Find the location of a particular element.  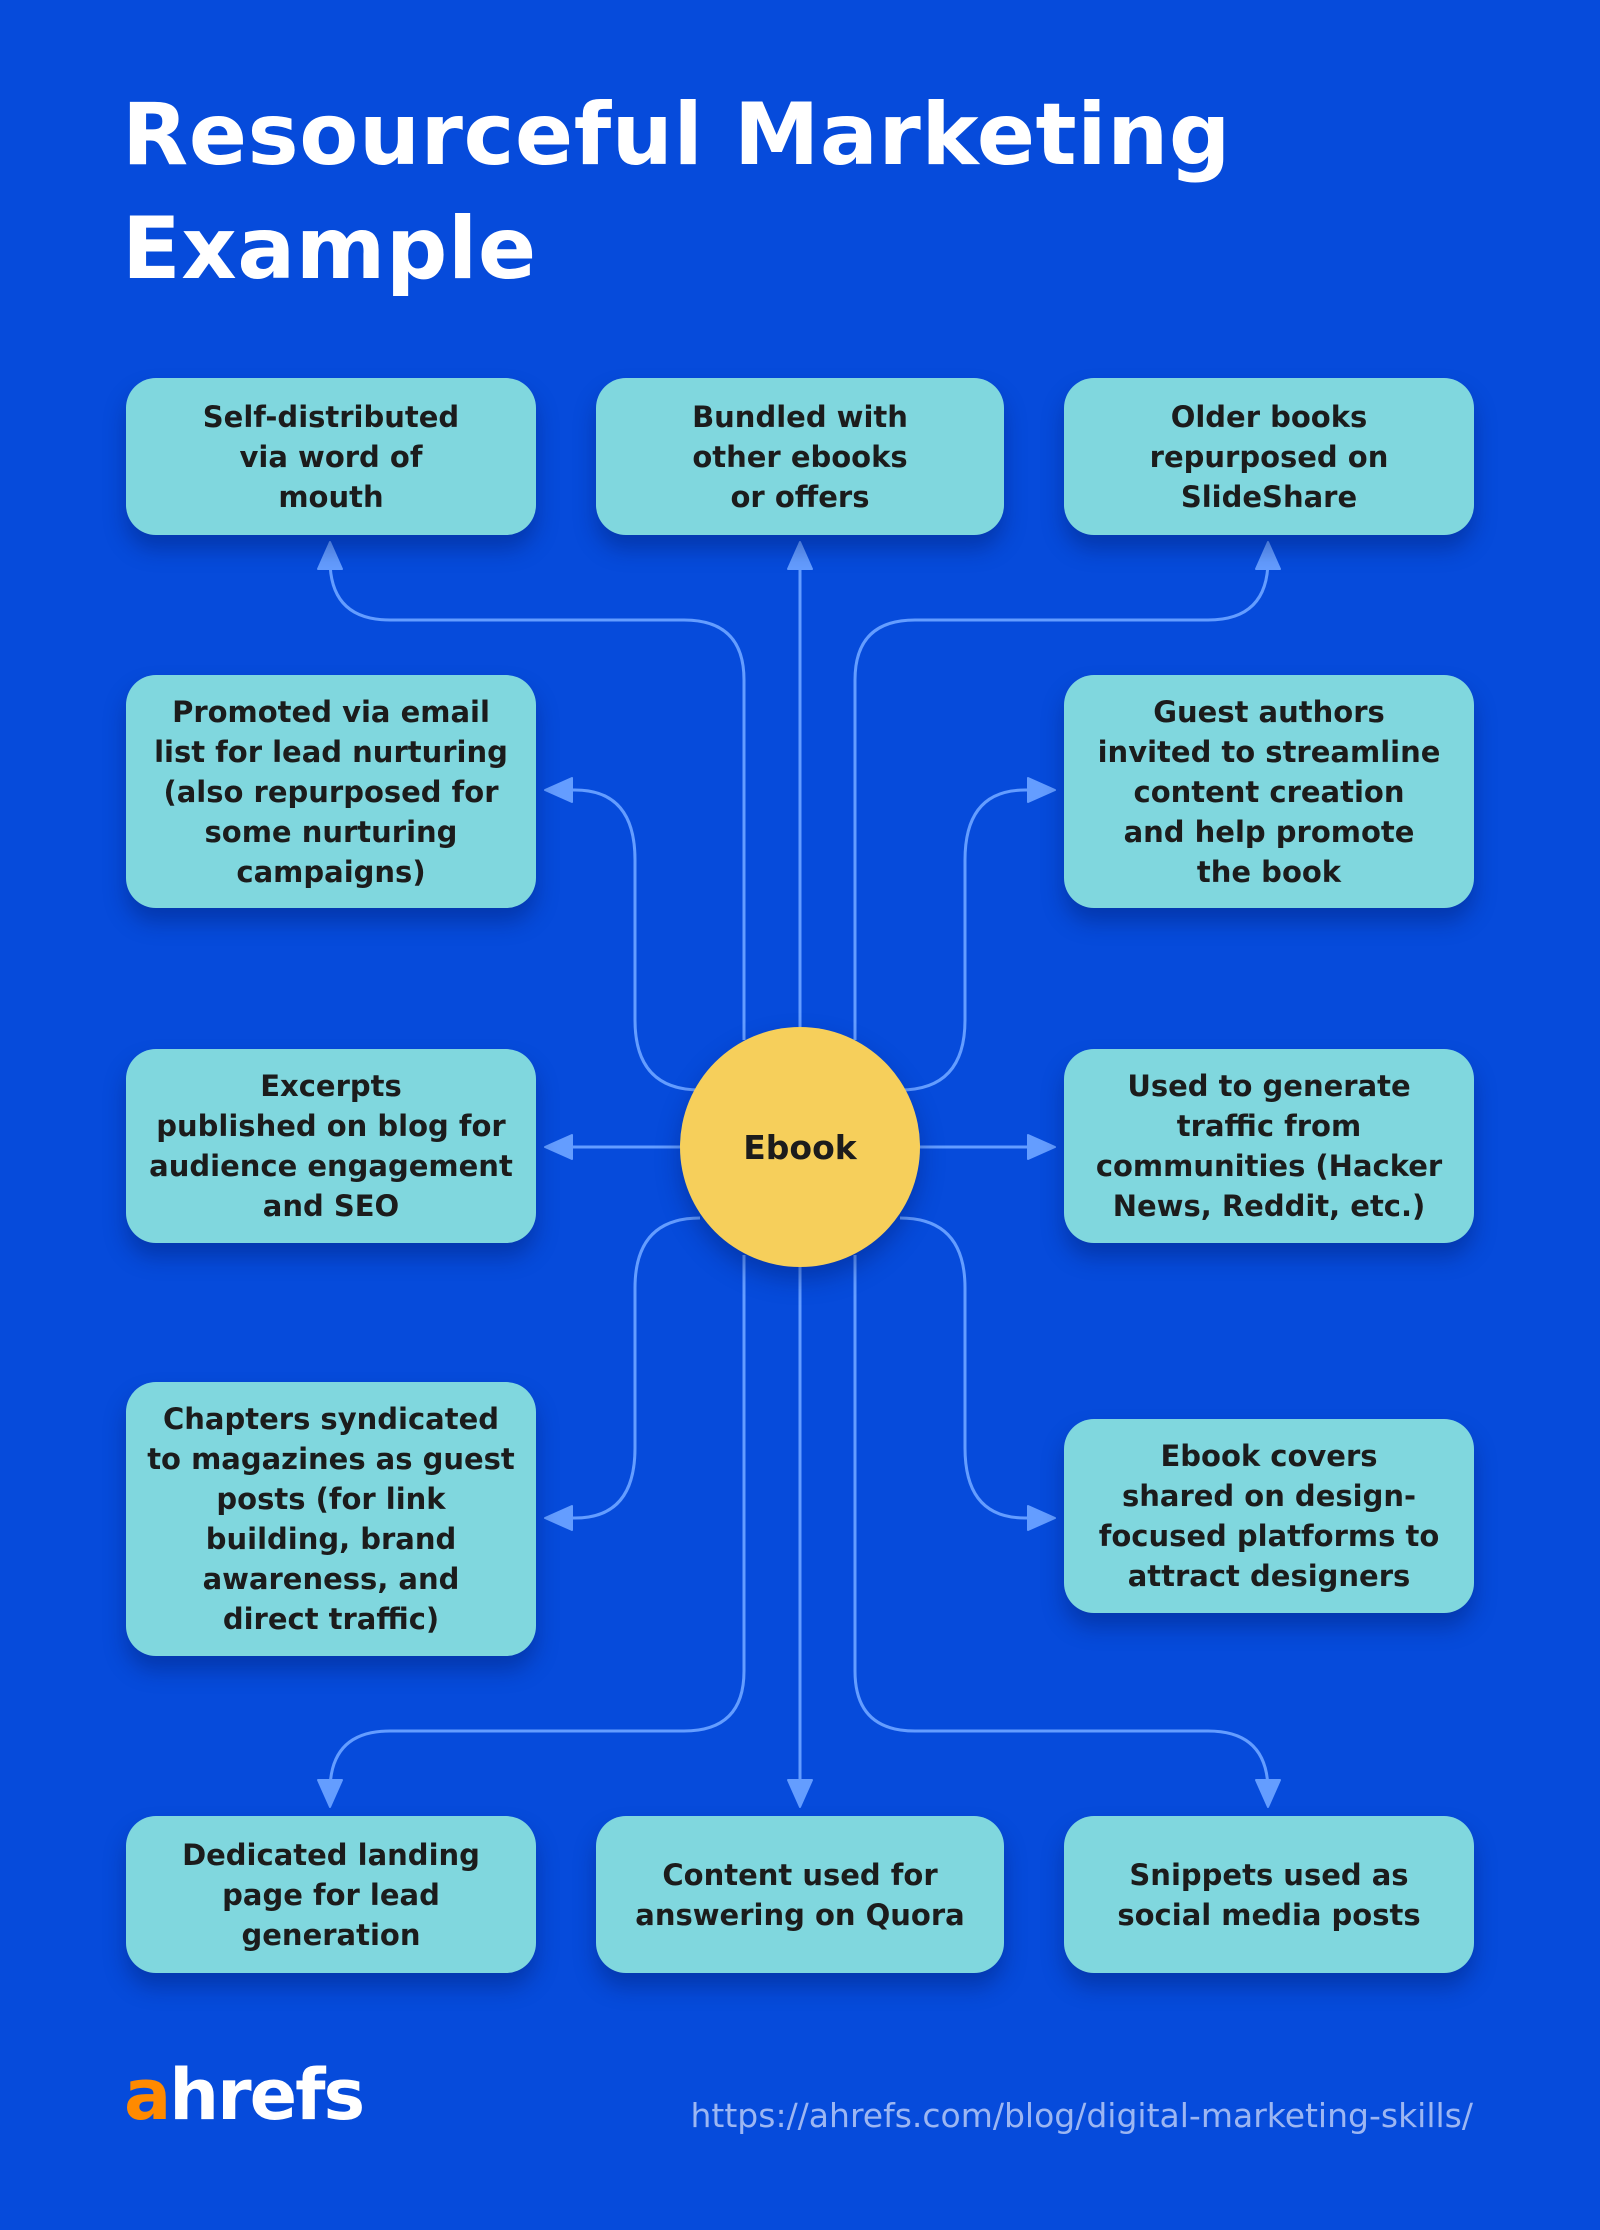

node-text: Self-distributed via word of mouth is located at coordinates (331, 456).